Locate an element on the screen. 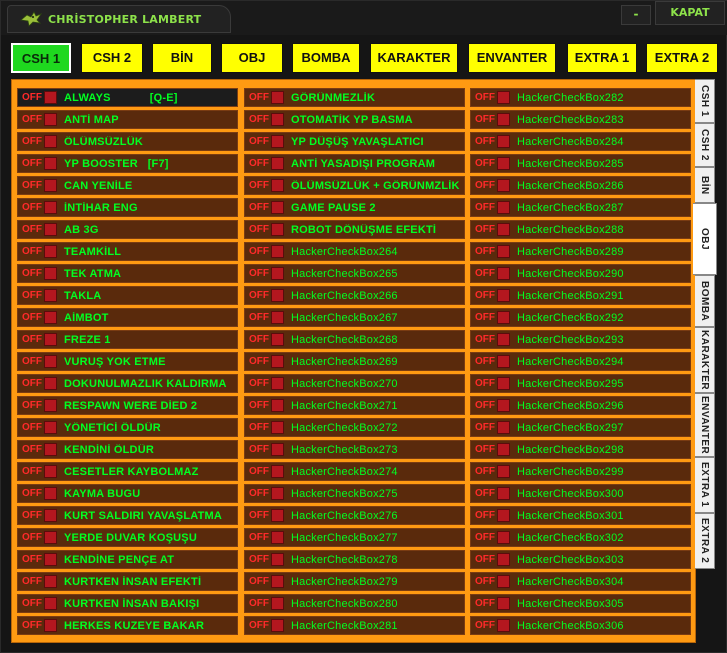 This screenshot has height=653, width=727. side-tab-csh-1: CSH 1 is located at coordinates (705, 101).